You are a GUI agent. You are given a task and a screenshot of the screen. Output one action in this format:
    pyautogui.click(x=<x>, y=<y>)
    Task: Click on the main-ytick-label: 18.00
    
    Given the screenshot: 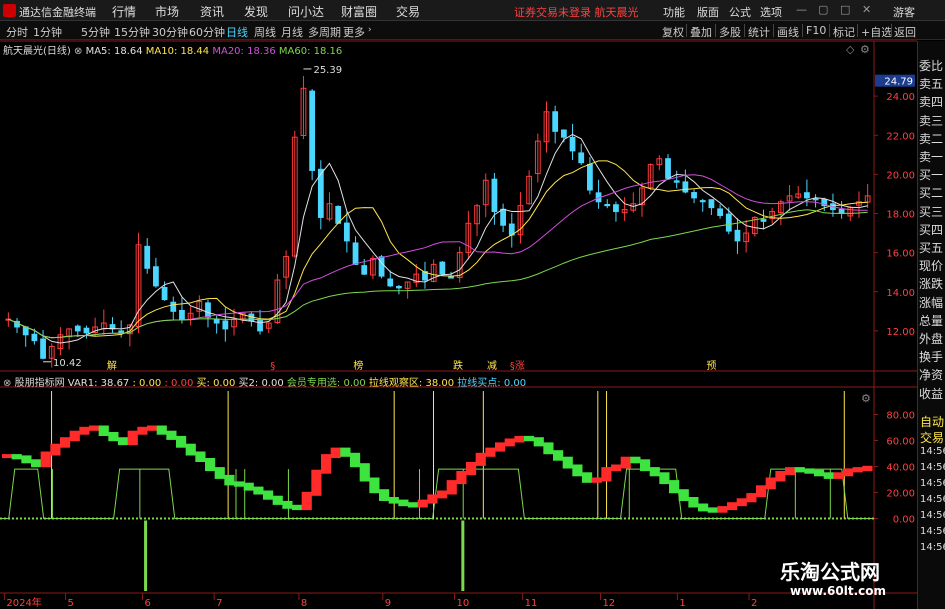 What is the action you would take?
    pyautogui.click(x=900, y=215)
    